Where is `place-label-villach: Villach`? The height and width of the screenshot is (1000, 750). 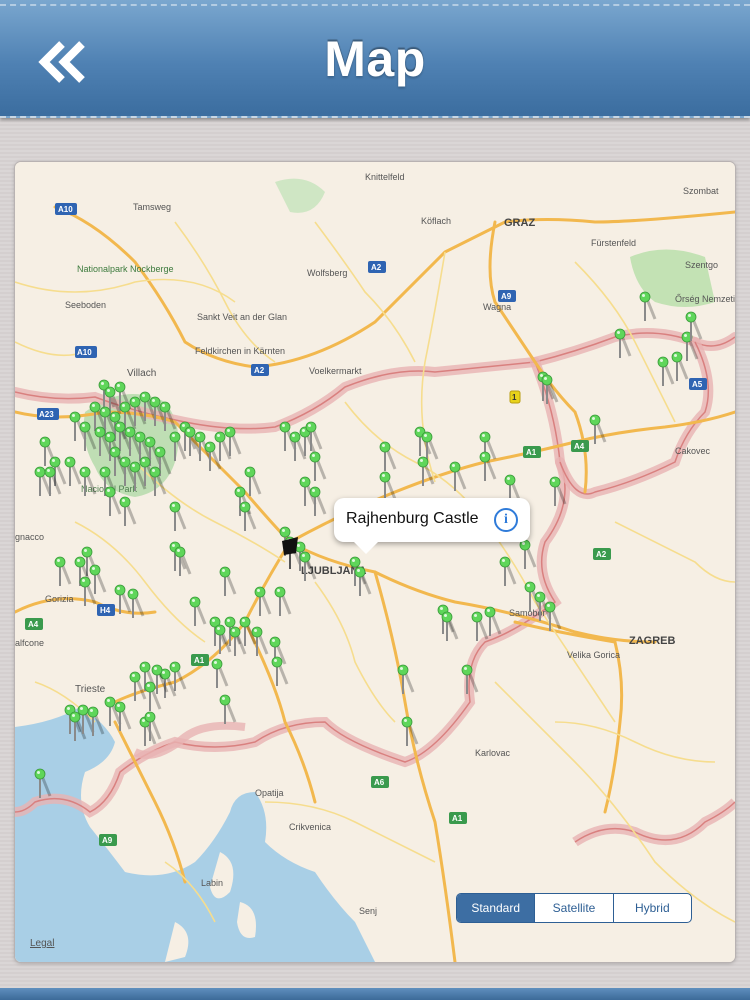 place-label-villach: Villach is located at coordinates (141, 373).